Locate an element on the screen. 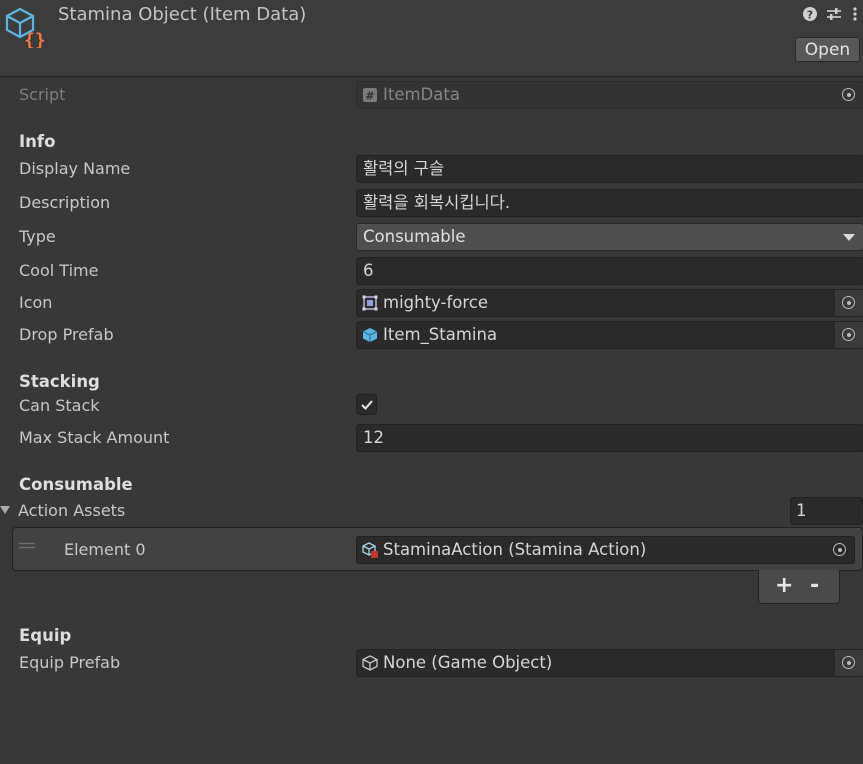 Image resolution: width=863 pixels, height=764 pixels. script-value: ItemData is located at coordinates (421, 94).